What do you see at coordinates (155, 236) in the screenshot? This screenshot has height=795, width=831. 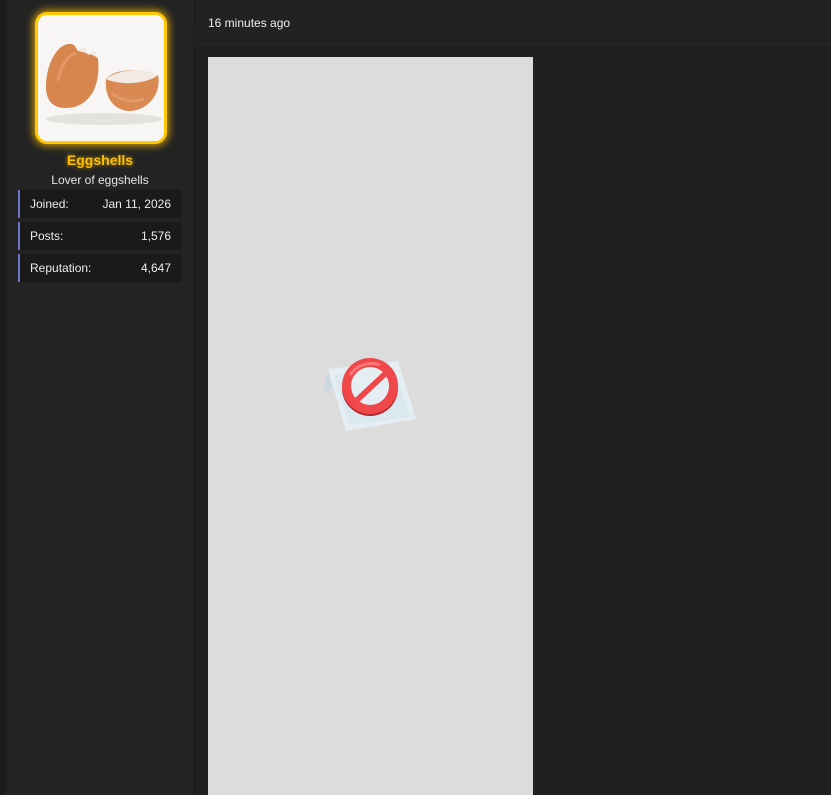 I see `stat-value: 1,576` at bounding box center [155, 236].